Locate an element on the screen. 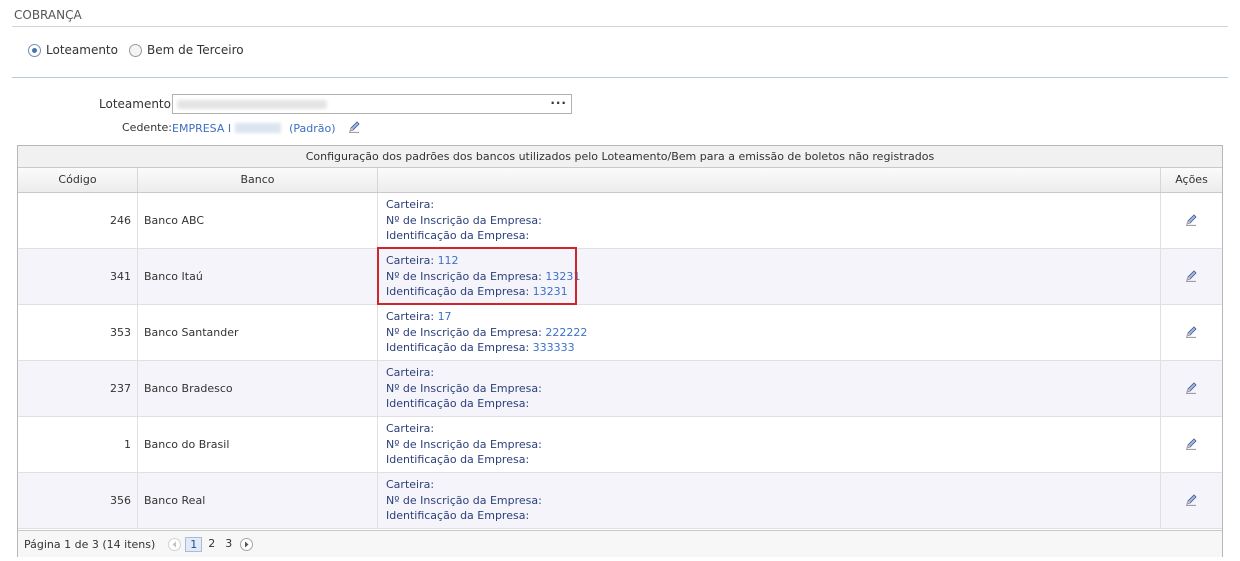 This screenshot has width=1240, height=561. identificacao-line: Identificação da Empresa: 13231 is located at coordinates (477, 292).